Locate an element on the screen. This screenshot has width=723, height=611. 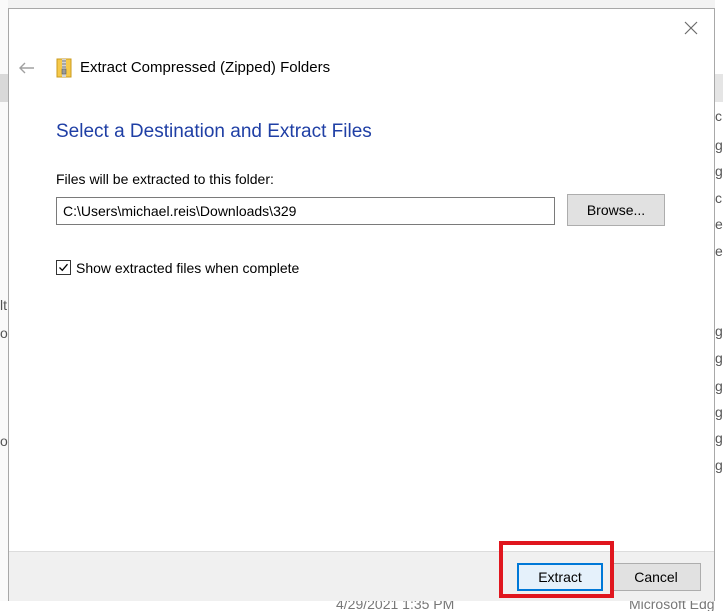
background-window-bottom-row: 4/29/2021 1:35 PM Microsoft Edg is located at coordinates (361, 606).